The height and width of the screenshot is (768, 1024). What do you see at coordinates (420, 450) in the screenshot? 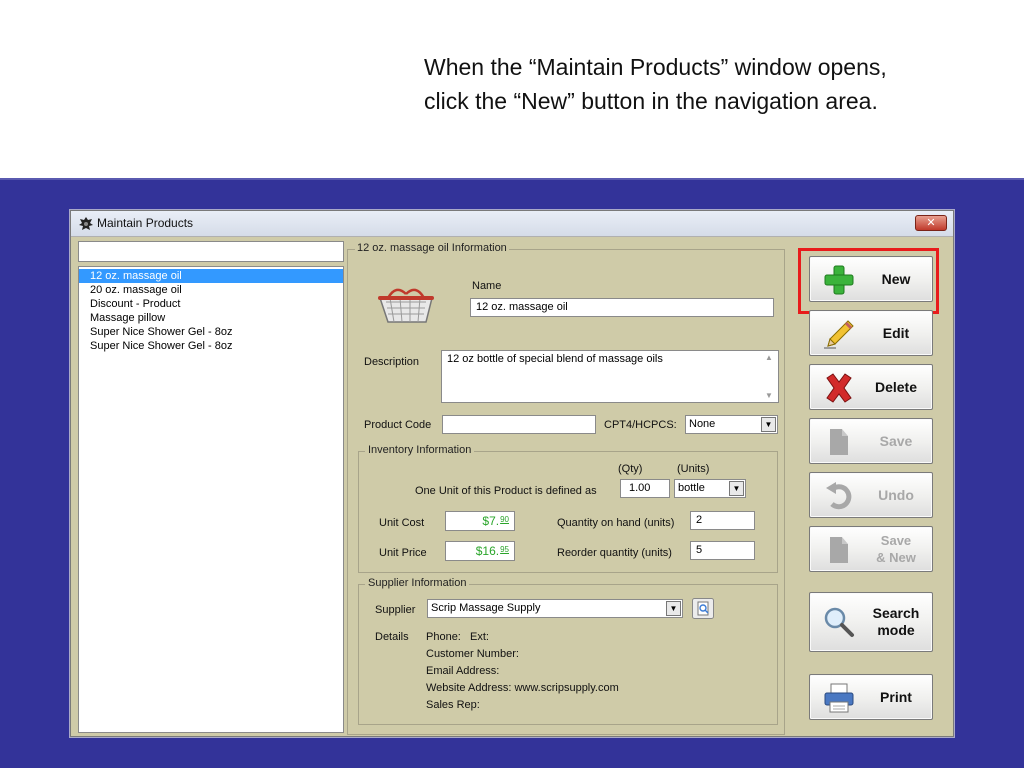
I see `inventory-information-label: Inventory Information` at bounding box center [420, 450].